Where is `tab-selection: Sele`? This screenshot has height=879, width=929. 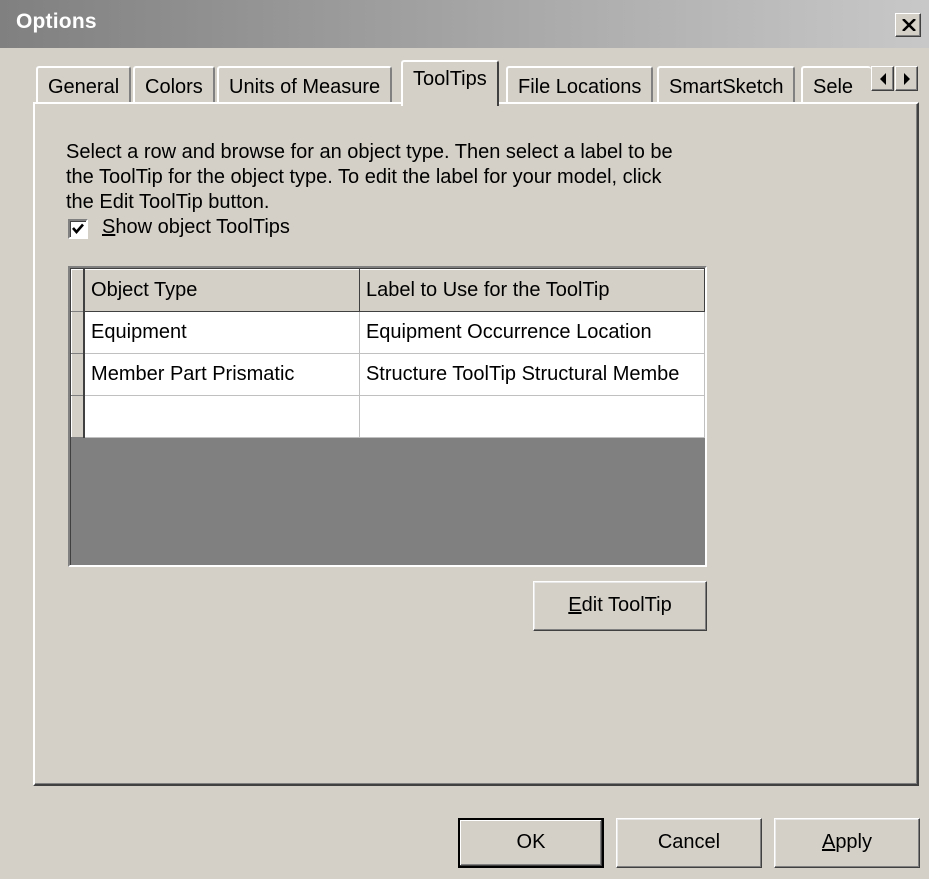 tab-selection: Sele is located at coordinates (836, 85).